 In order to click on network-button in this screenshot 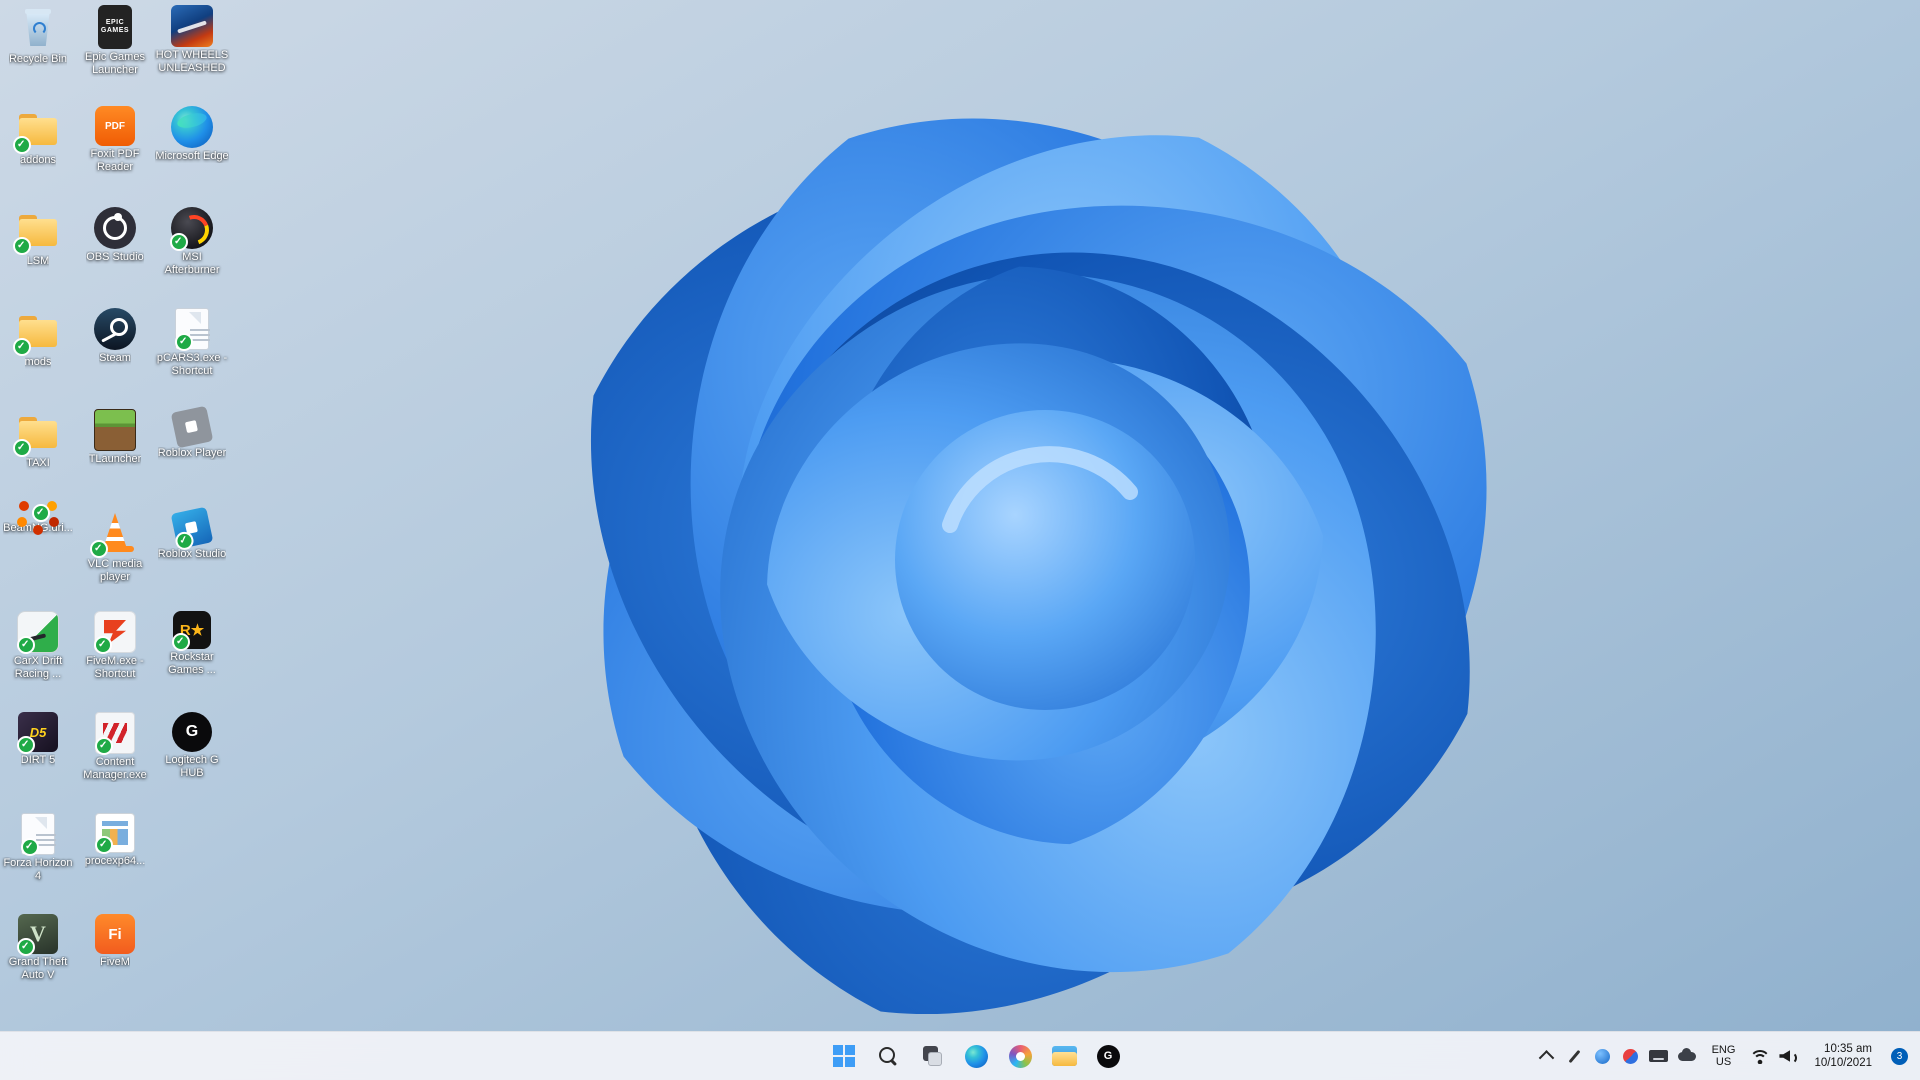, I will do `click(1760, 1056)`.